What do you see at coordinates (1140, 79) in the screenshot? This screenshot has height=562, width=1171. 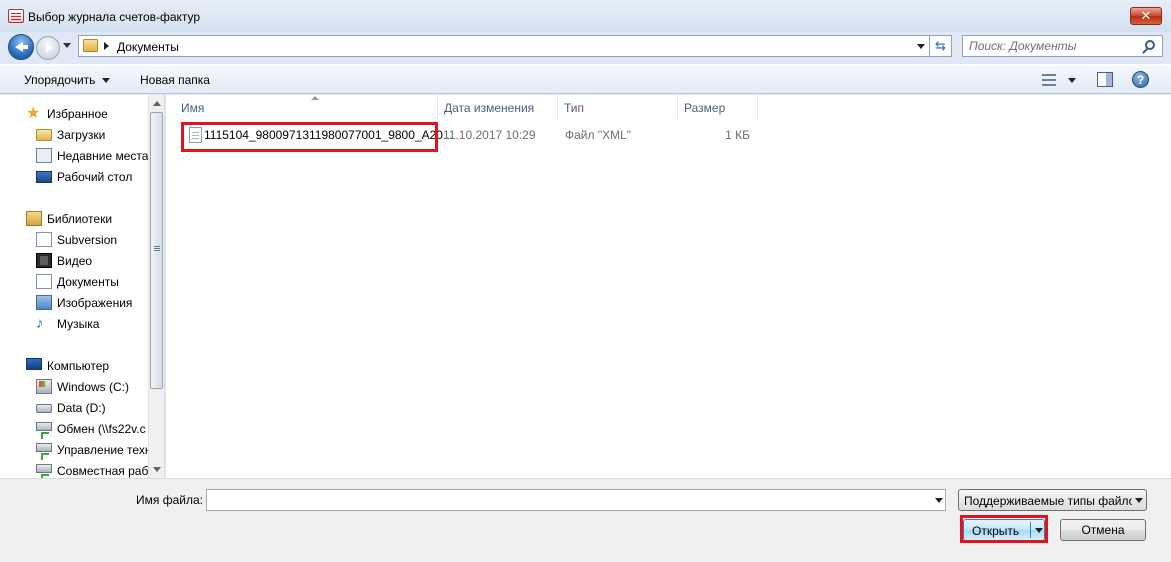 I see `help-icon: ?` at bounding box center [1140, 79].